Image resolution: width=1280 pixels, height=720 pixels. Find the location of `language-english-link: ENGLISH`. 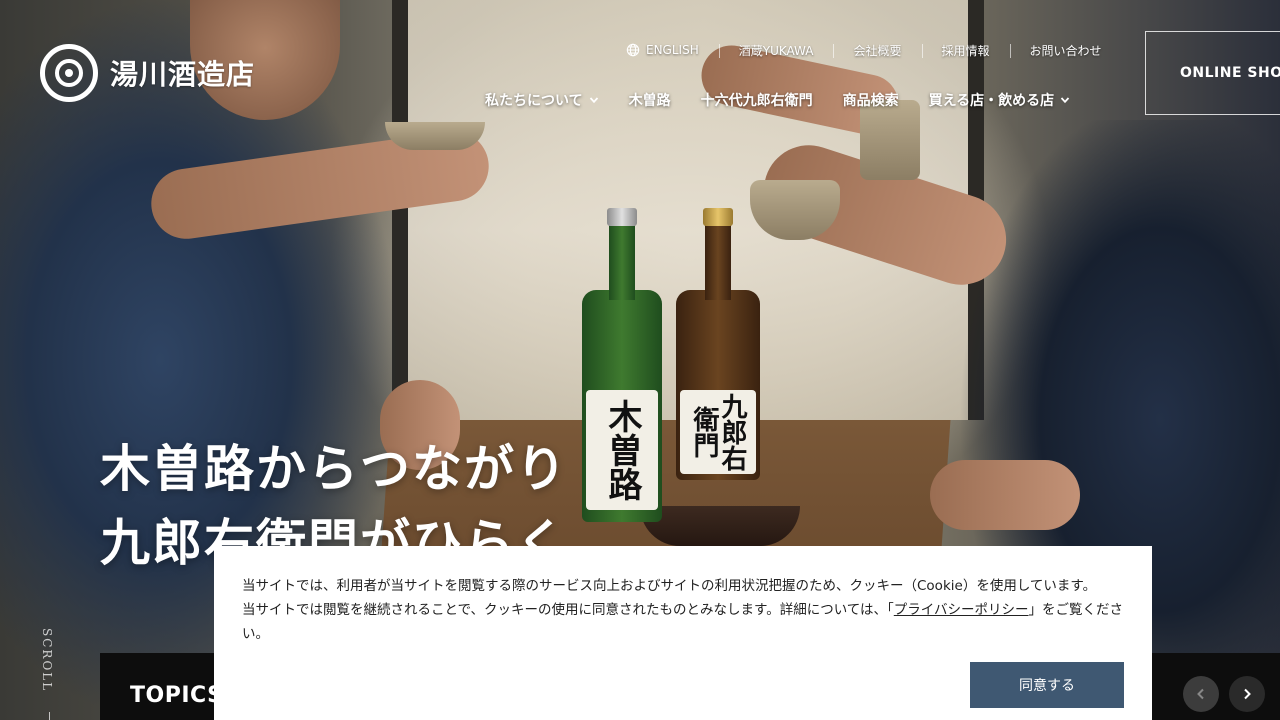

language-english-link: ENGLISH is located at coordinates (662, 50).